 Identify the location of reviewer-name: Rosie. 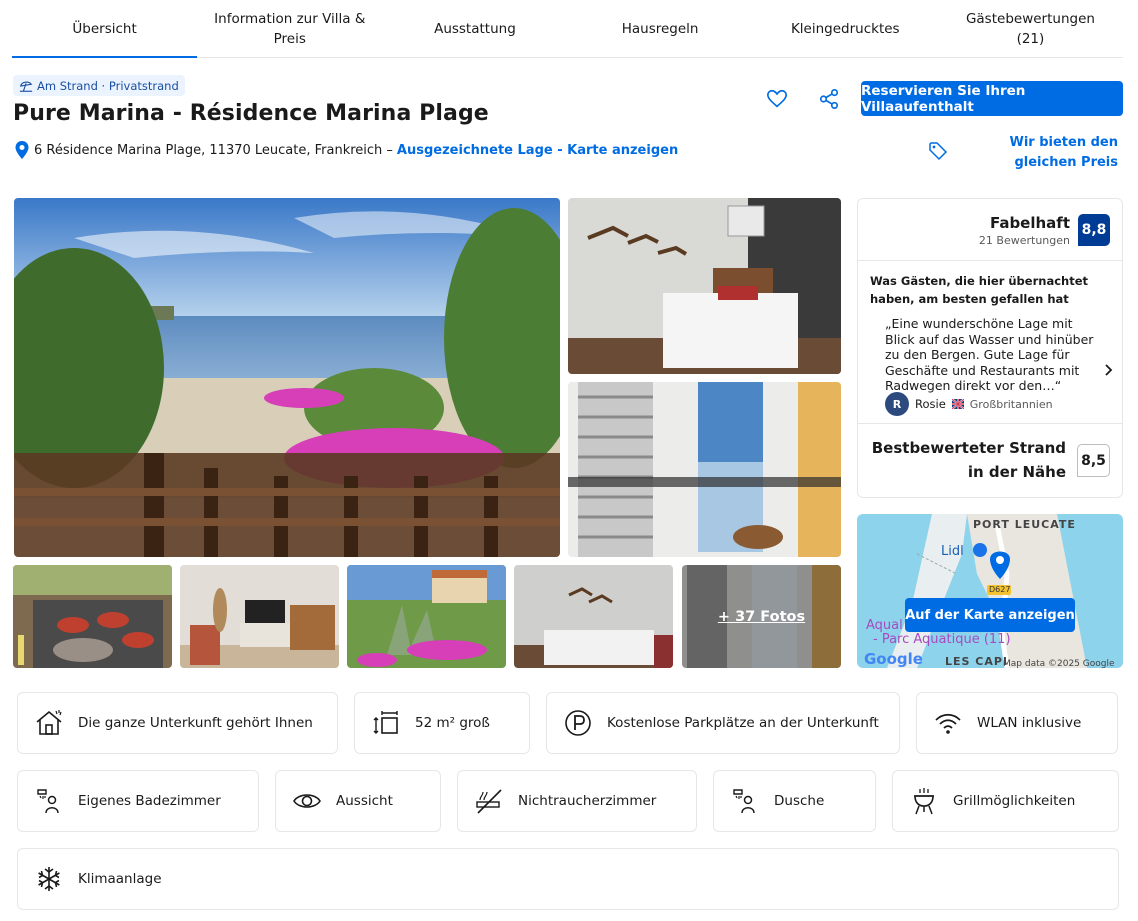
(930, 404).